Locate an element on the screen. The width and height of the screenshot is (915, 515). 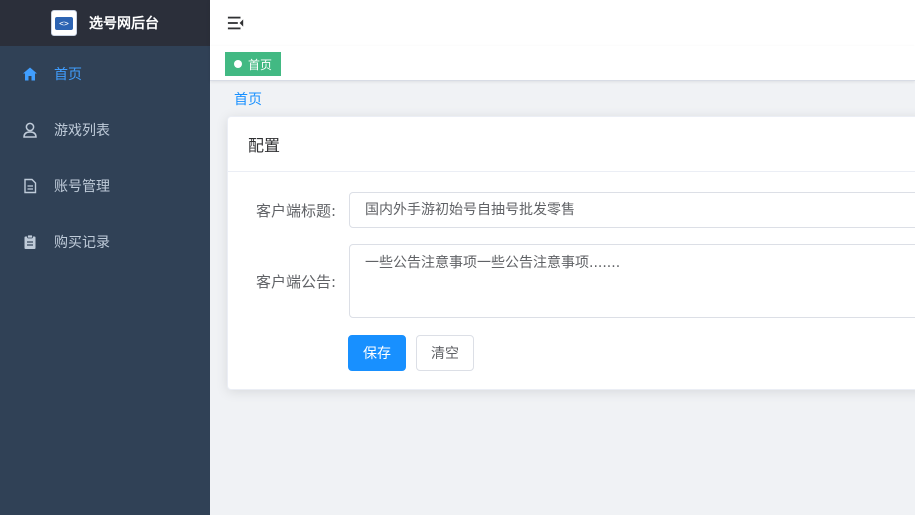
document-icon is located at coordinates (30, 186).